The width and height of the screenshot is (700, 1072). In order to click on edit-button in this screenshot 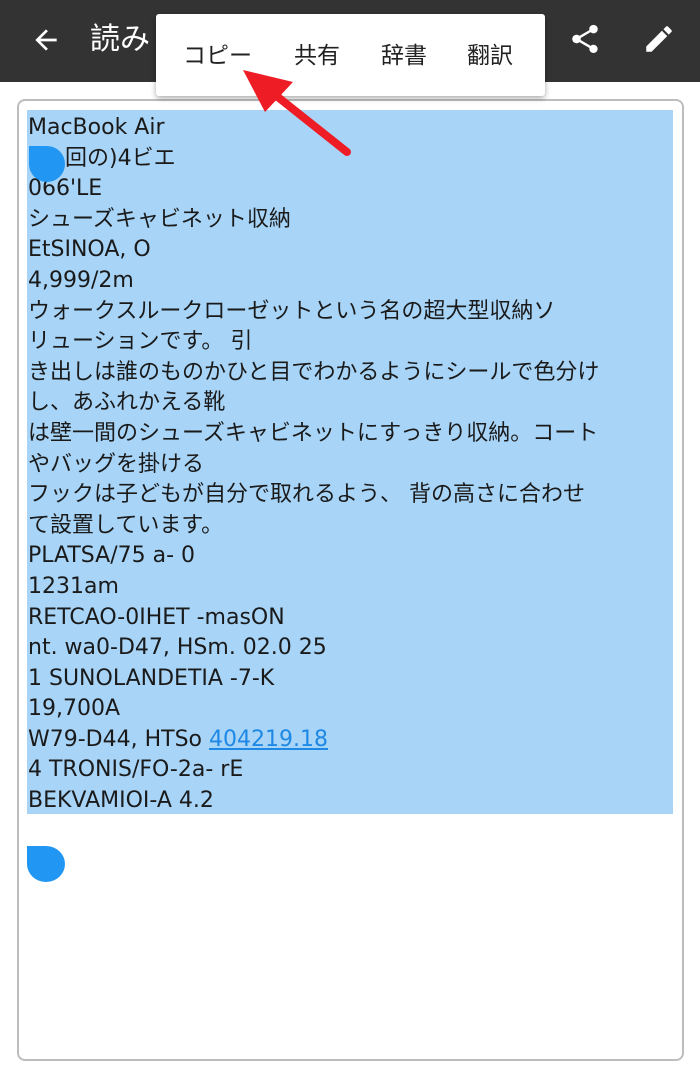, I will do `click(659, 39)`.